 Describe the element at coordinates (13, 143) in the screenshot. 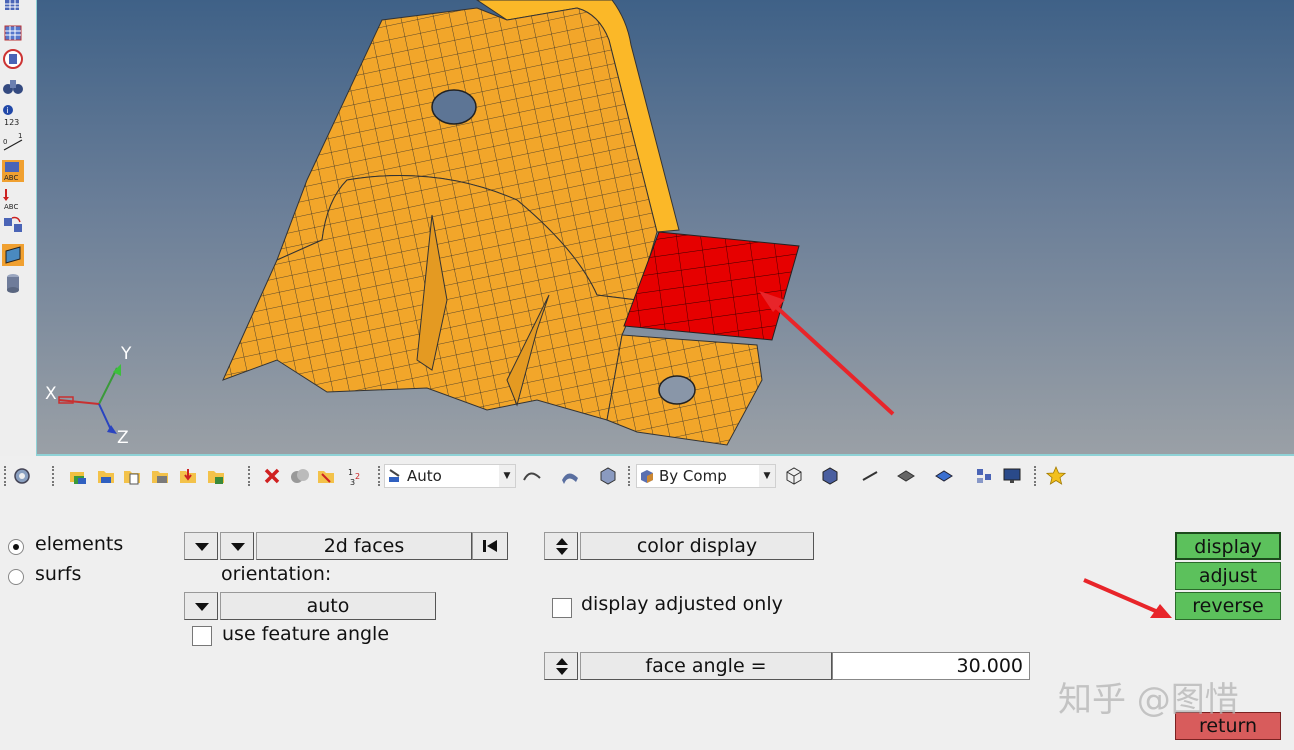

I see `dimension-icon: 01` at that location.